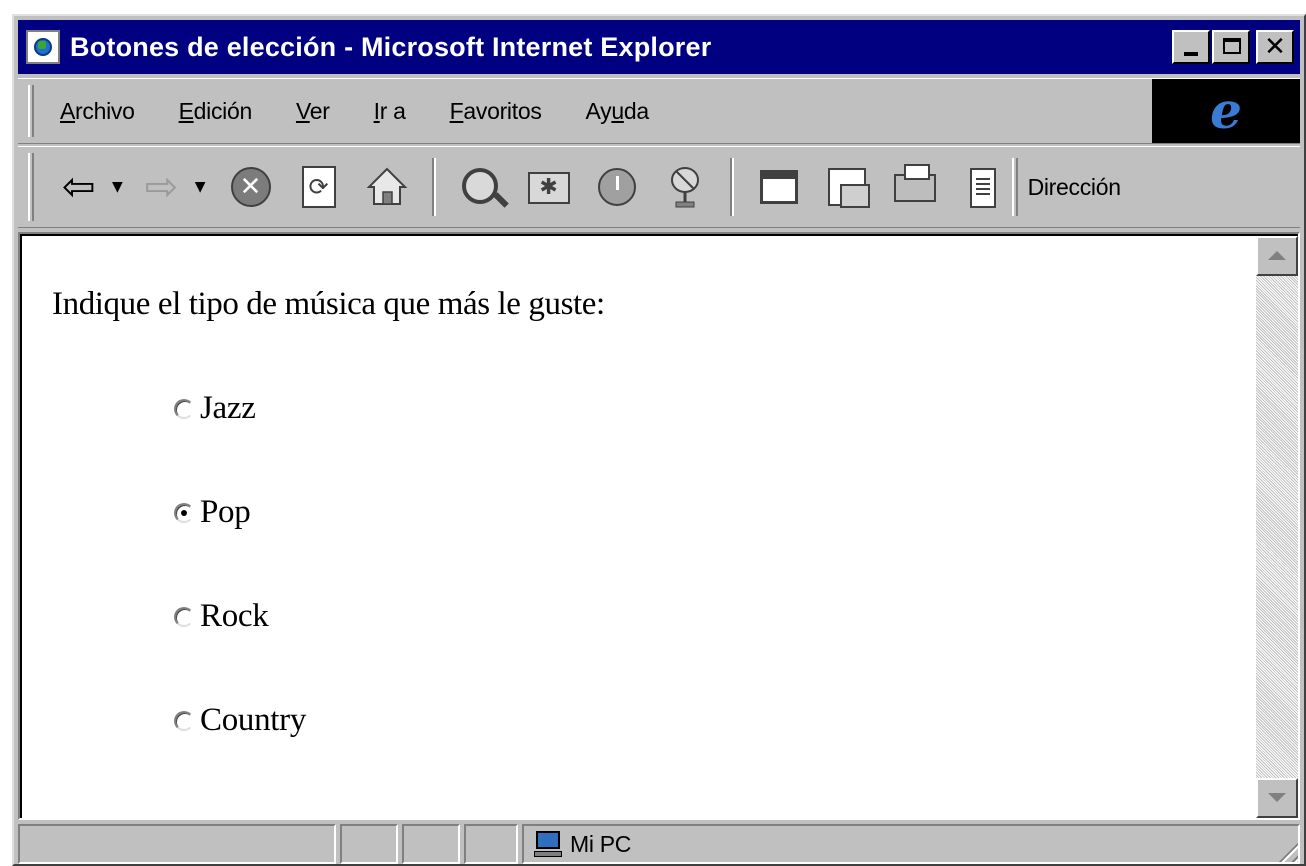  I want to click on stop-icon: ✕, so click(250, 187).